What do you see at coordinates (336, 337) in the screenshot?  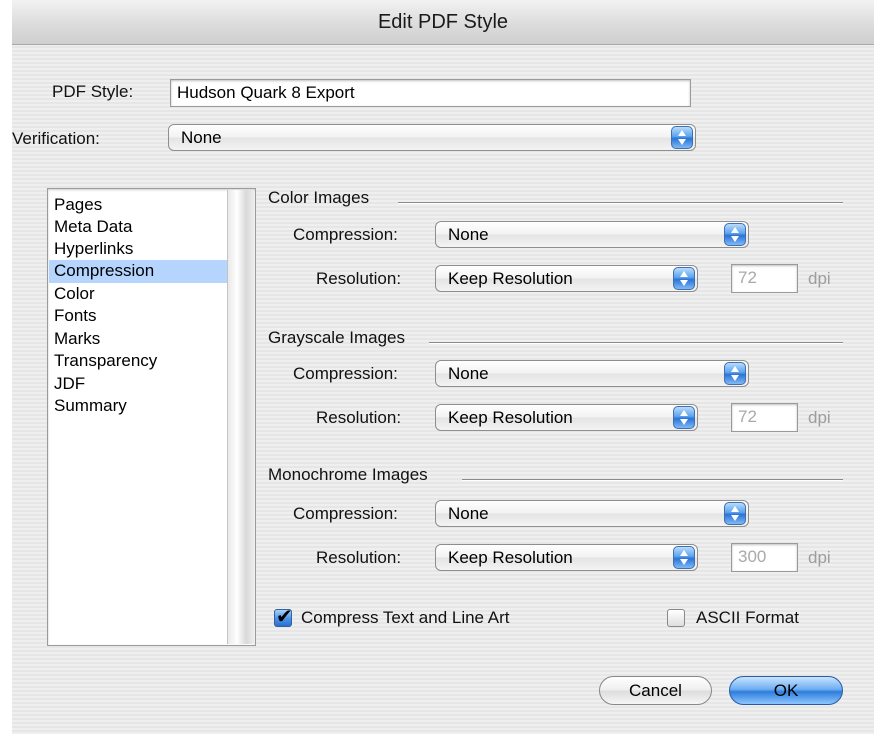 I see `grayscale-images-heading: Grayscale Images` at bounding box center [336, 337].